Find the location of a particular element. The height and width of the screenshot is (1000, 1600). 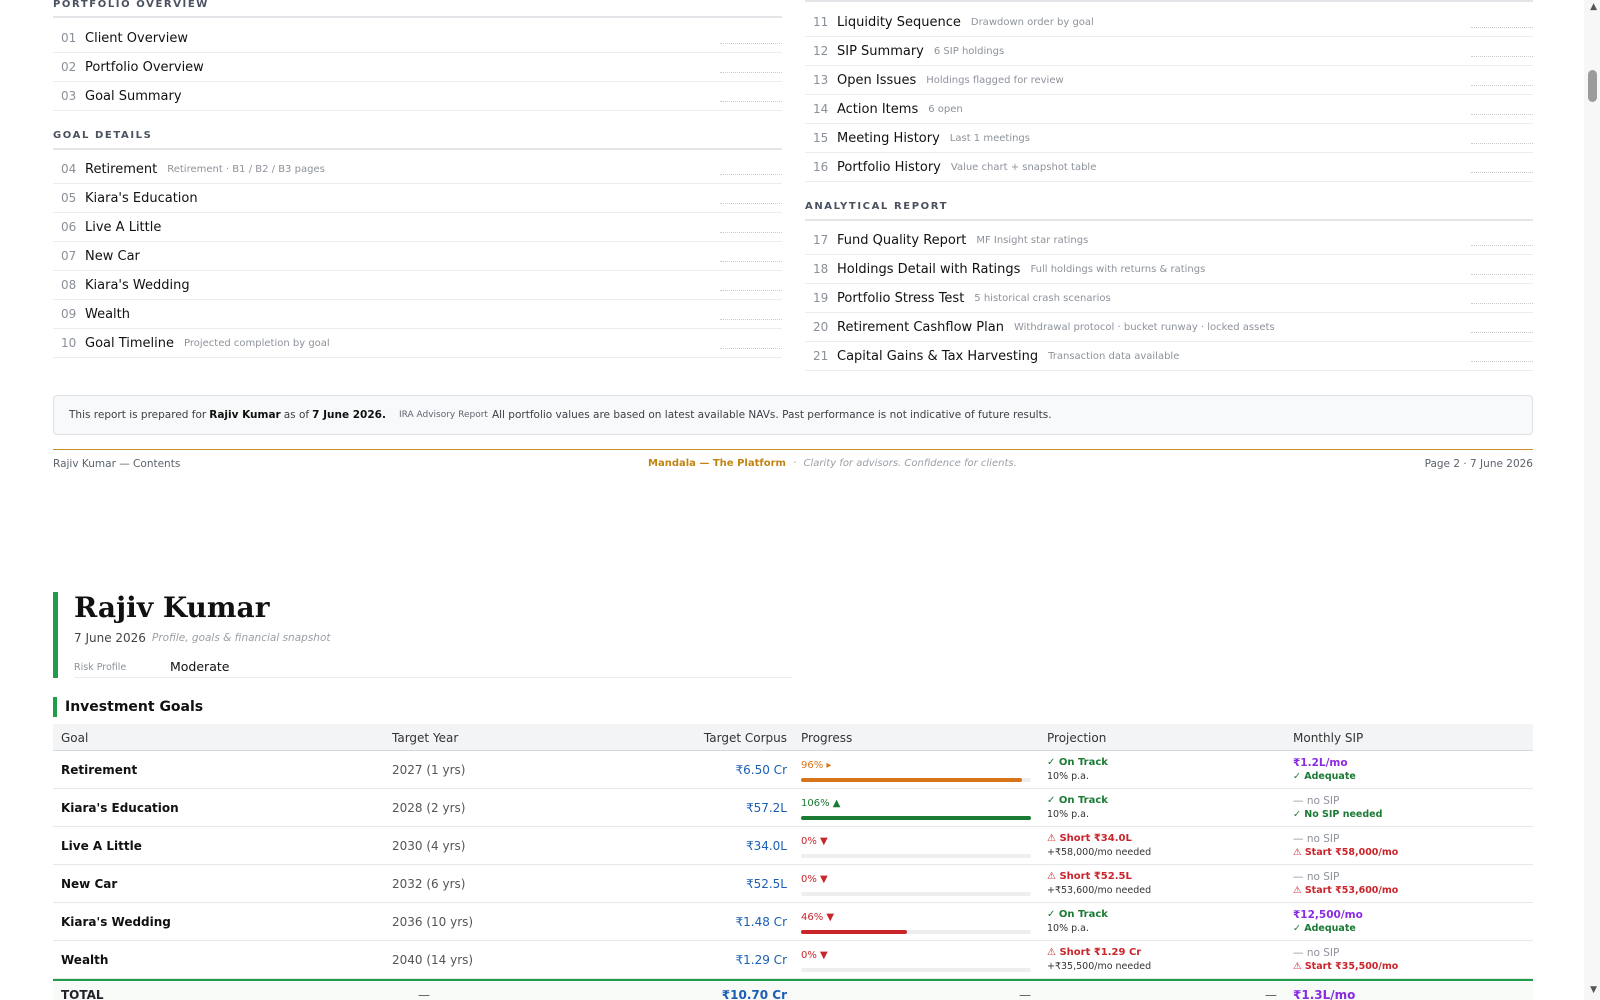

toc-entry-number: 18 is located at coordinates (821, 269).